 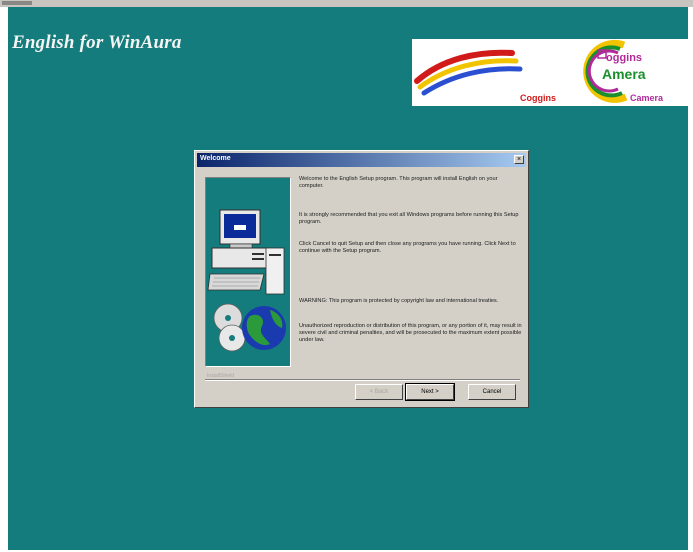 I want to click on cancel-button: Cancel, so click(x=492, y=392).